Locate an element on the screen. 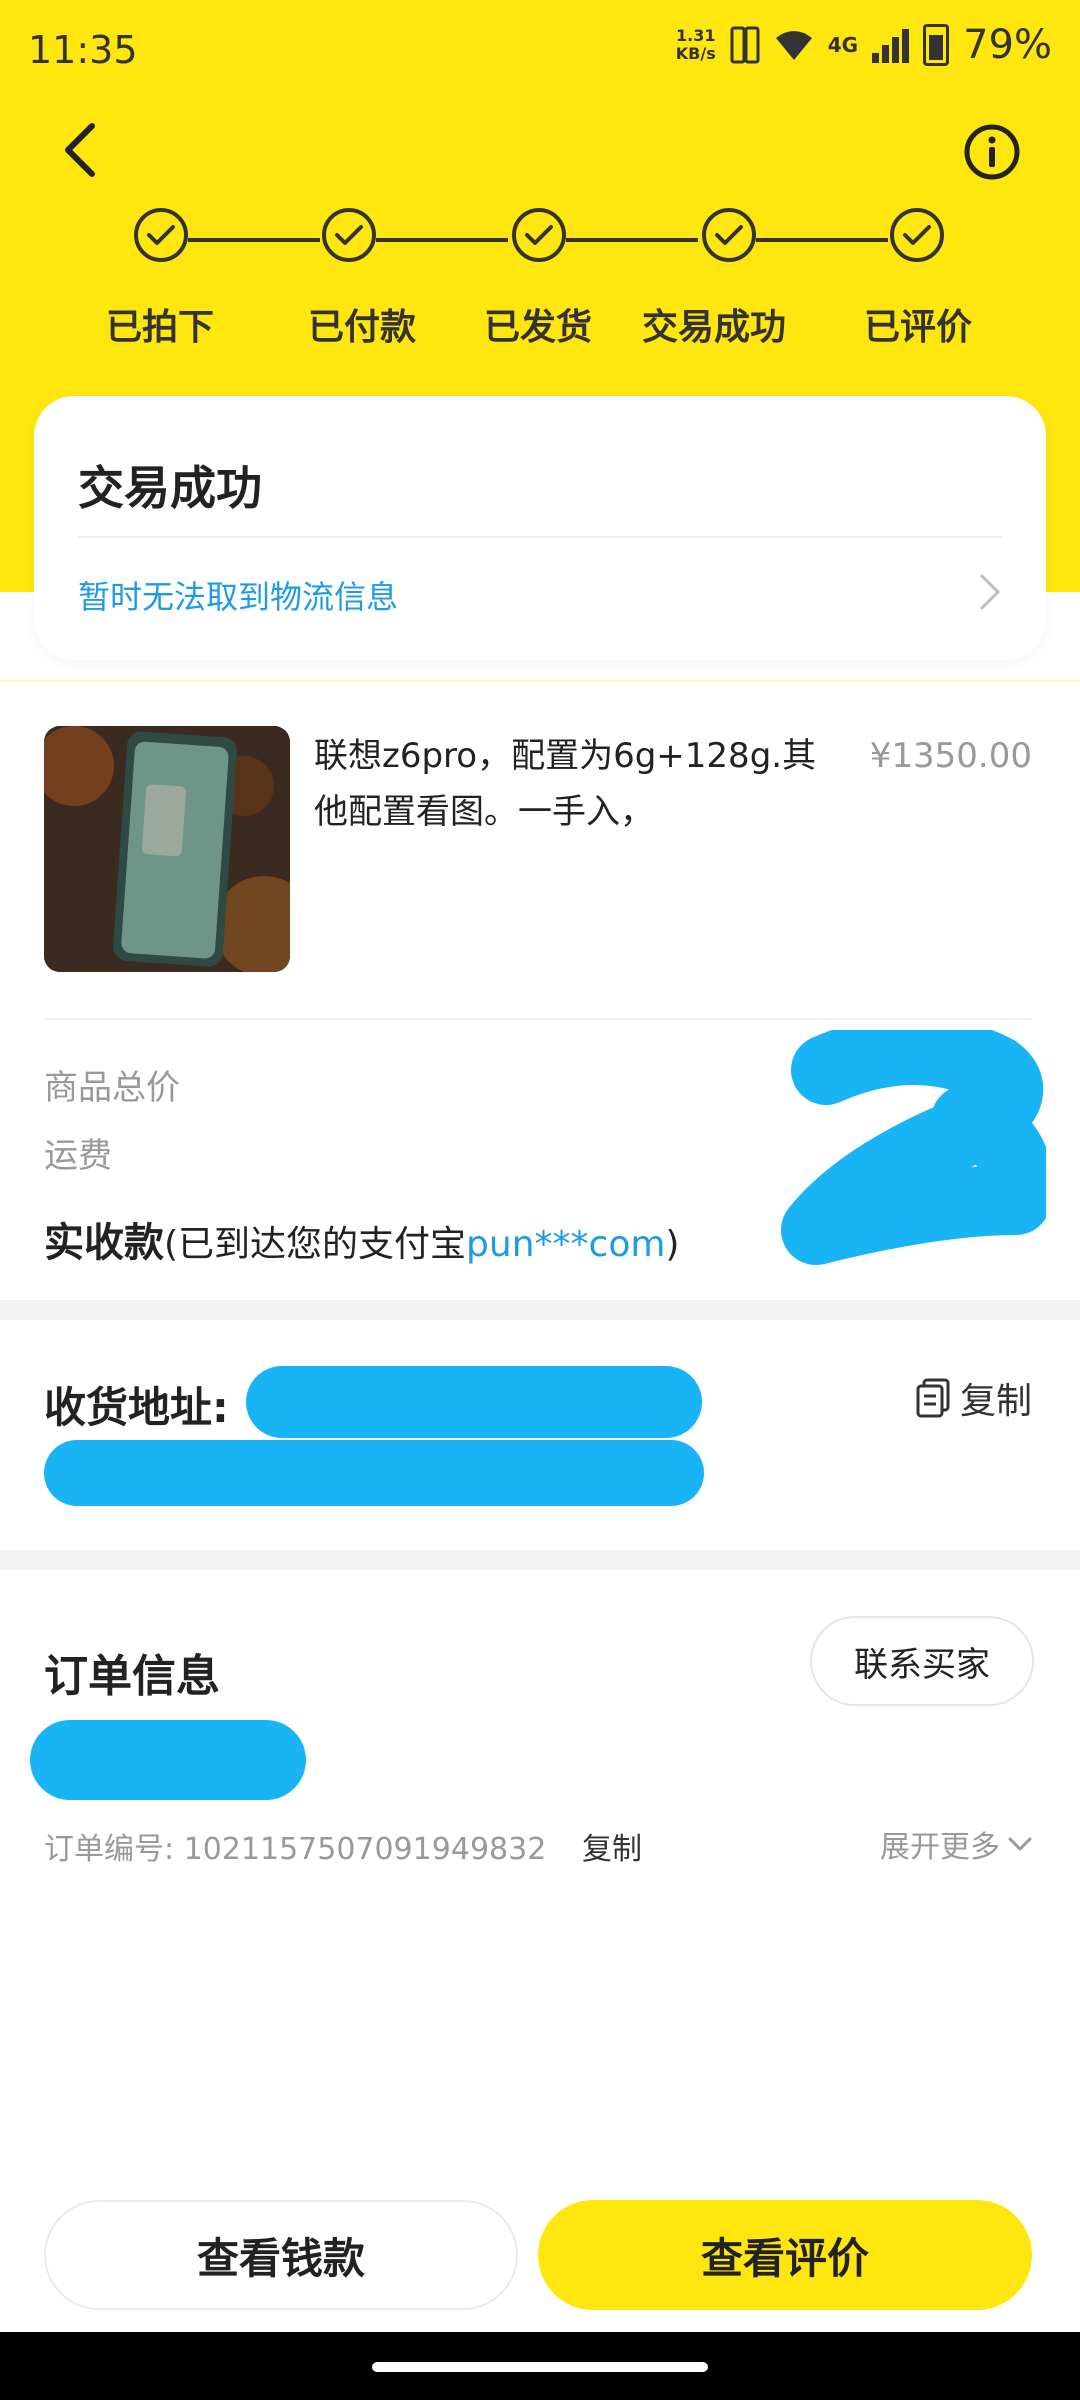  back-button is located at coordinates (80, 150).